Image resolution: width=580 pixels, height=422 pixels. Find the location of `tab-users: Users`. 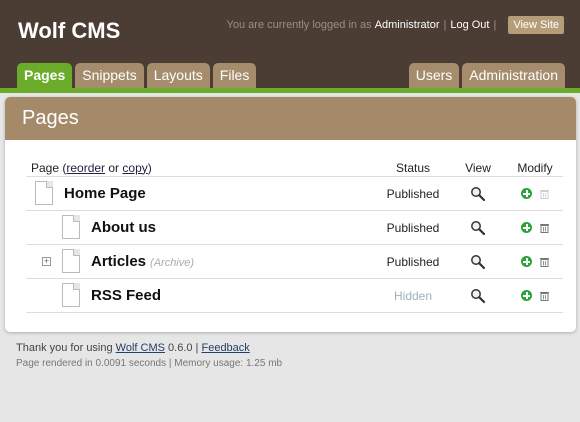

tab-users: Users is located at coordinates (434, 76).